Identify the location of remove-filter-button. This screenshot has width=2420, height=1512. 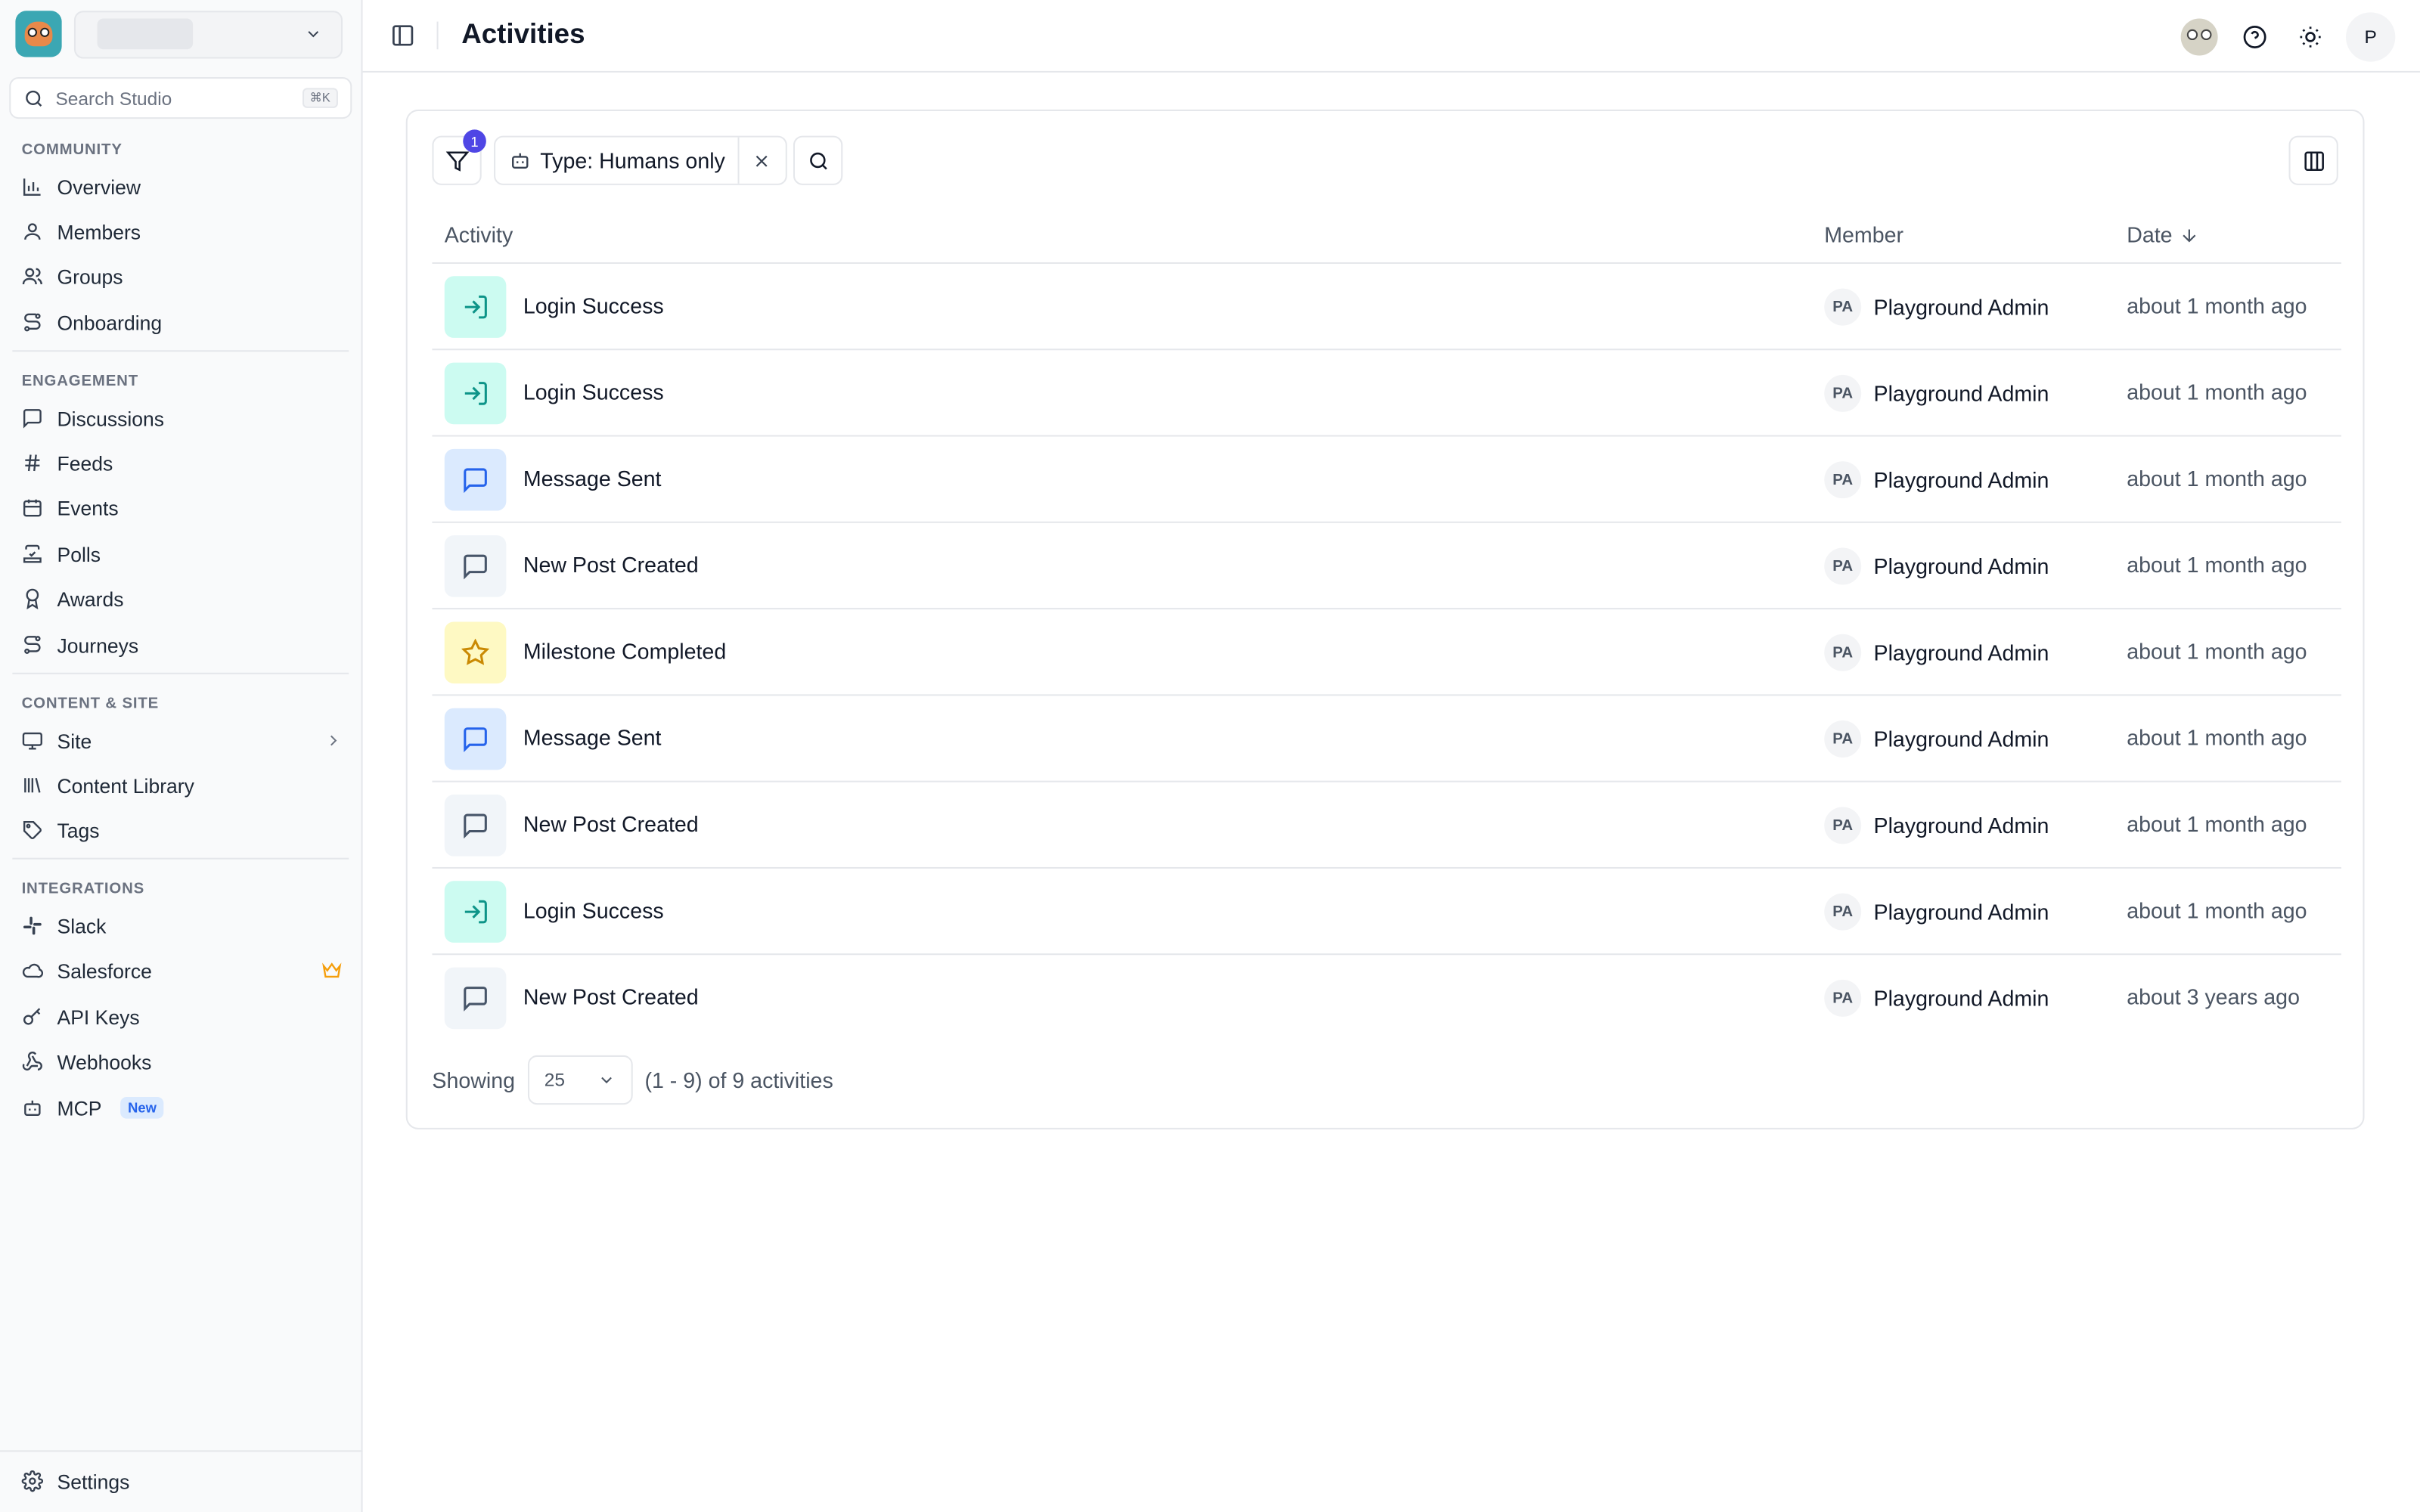
(762, 161).